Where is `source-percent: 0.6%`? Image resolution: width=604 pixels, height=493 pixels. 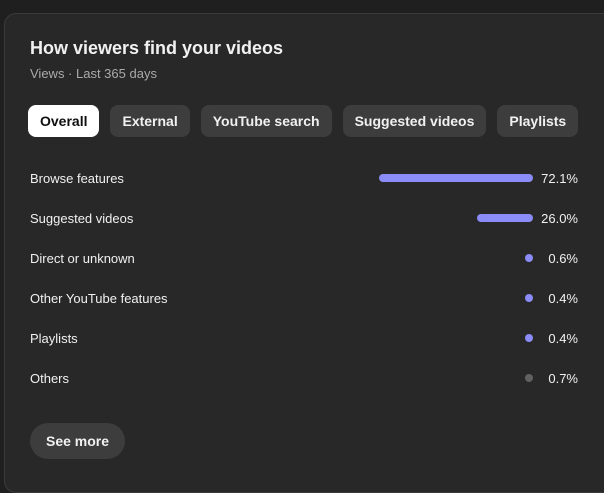 source-percent: 0.6% is located at coordinates (563, 258).